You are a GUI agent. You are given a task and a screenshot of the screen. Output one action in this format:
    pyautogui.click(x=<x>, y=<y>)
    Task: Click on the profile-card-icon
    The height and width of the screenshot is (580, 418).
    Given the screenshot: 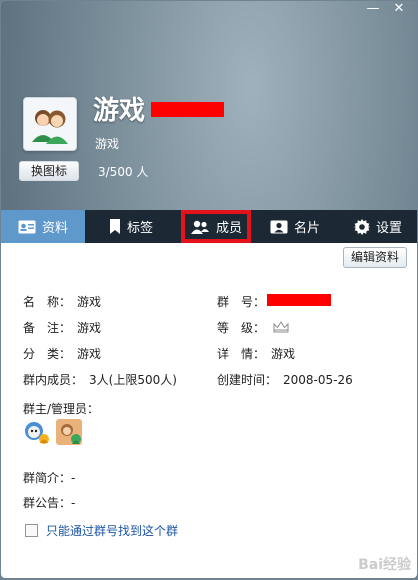 What is the action you would take?
    pyautogui.click(x=27, y=226)
    